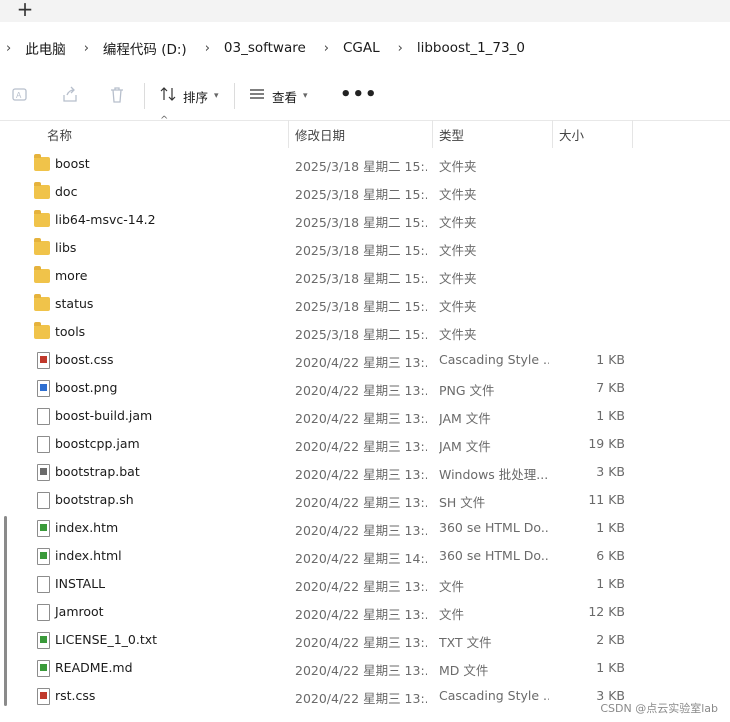 Image resolution: width=730 pixels, height=722 pixels. What do you see at coordinates (610, 471) in the screenshot?
I see `file-size: 3 KB` at bounding box center [610, 471].